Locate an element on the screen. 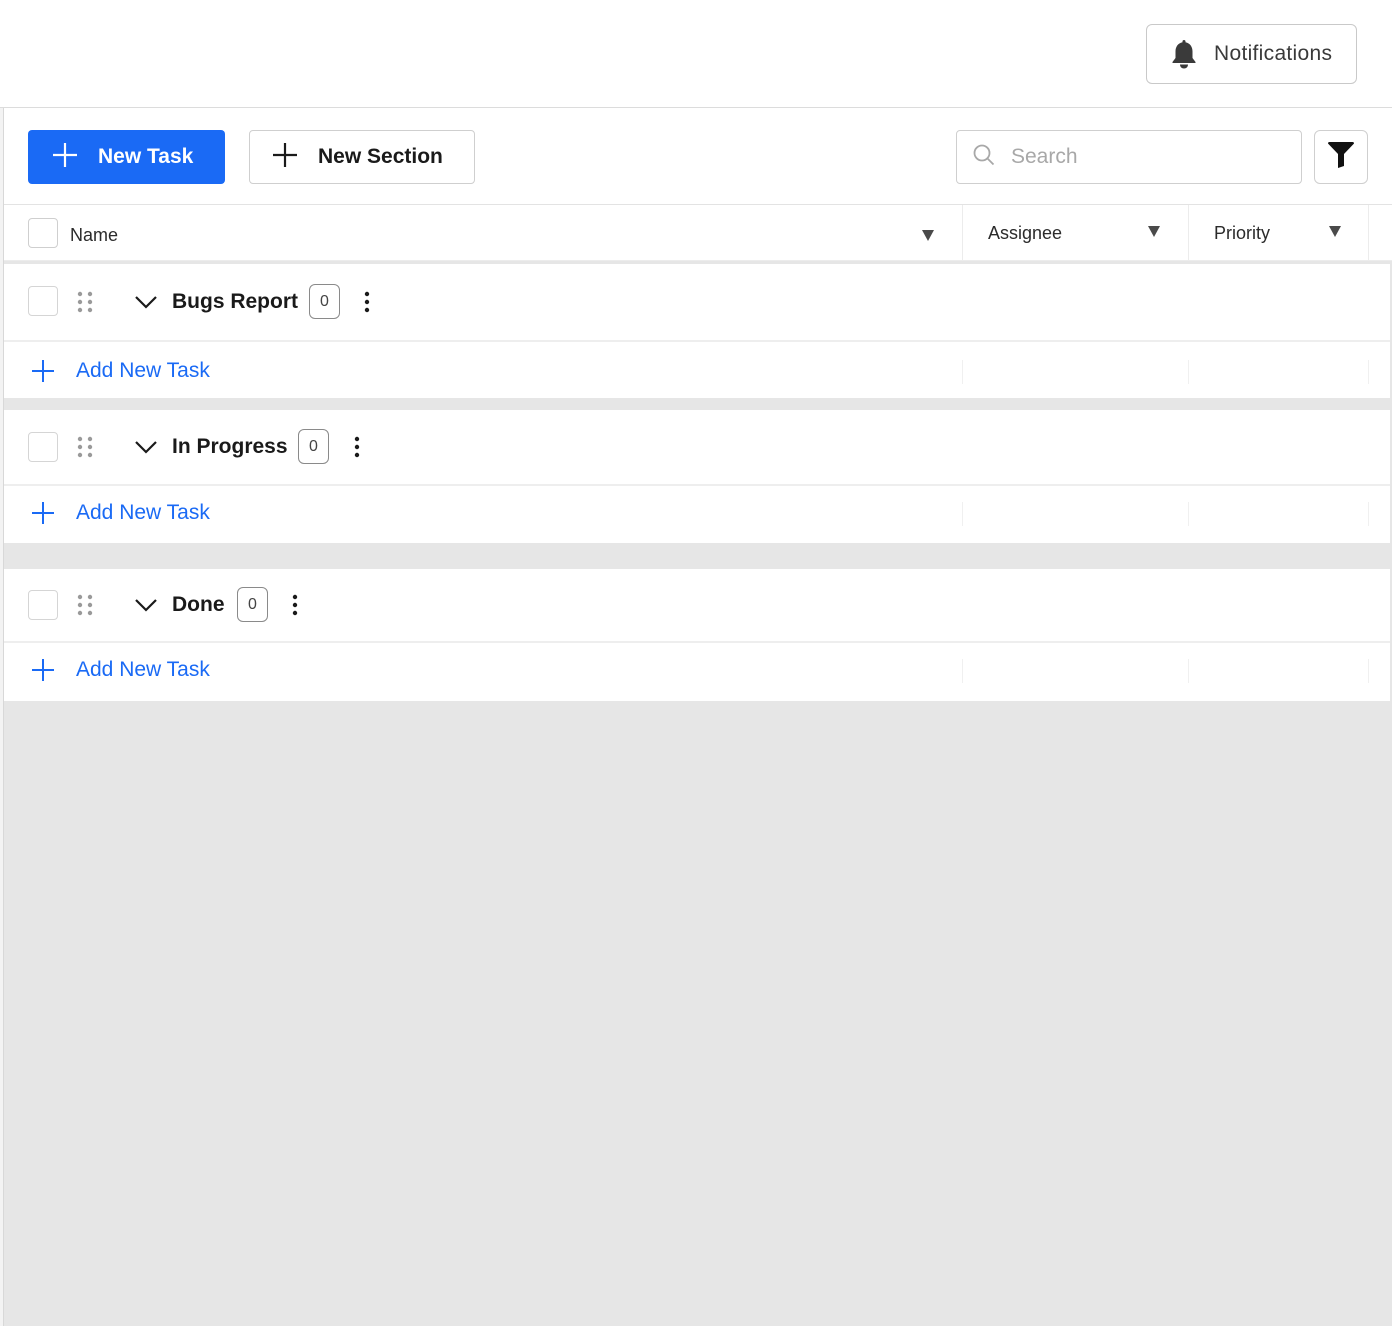  section-header: Bugs Report 0 is located at coordinates (697, 303).